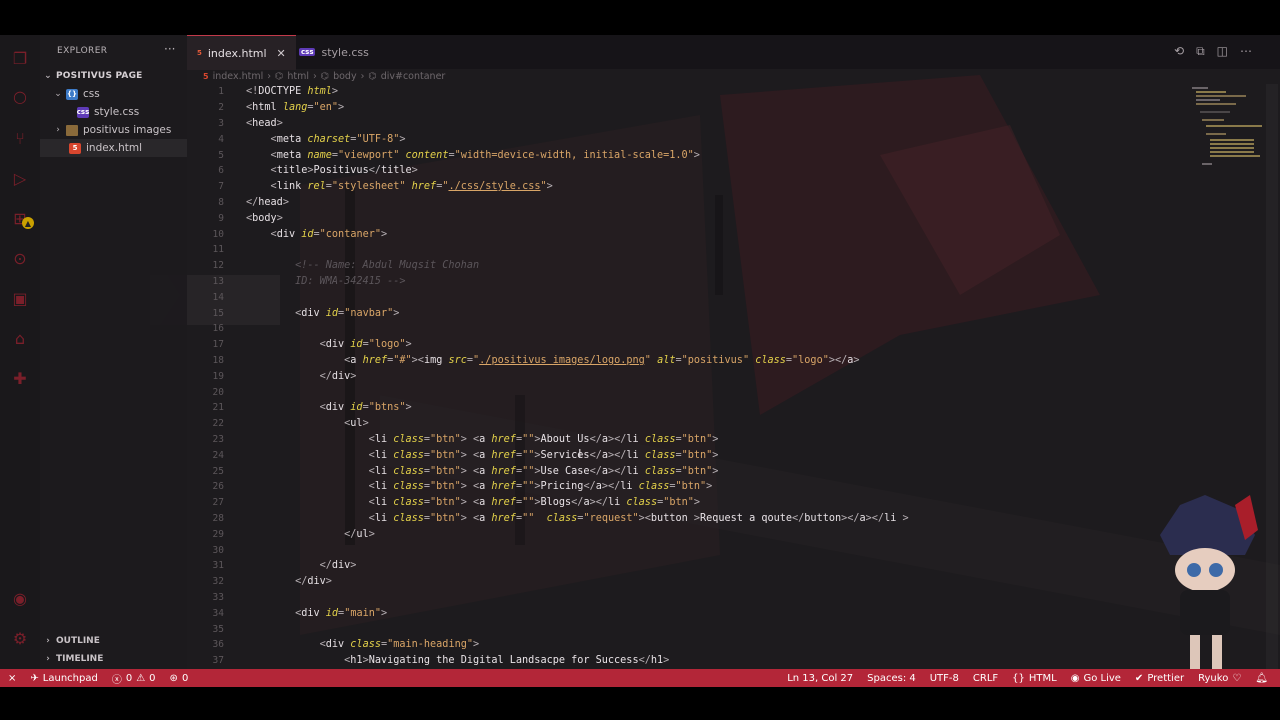 The height and width of the screenshot is (720, 1280). What do you see at coordinates (687, 598) in the screenshot?
I see `code-line: 33` at bounding box center [687, 598].